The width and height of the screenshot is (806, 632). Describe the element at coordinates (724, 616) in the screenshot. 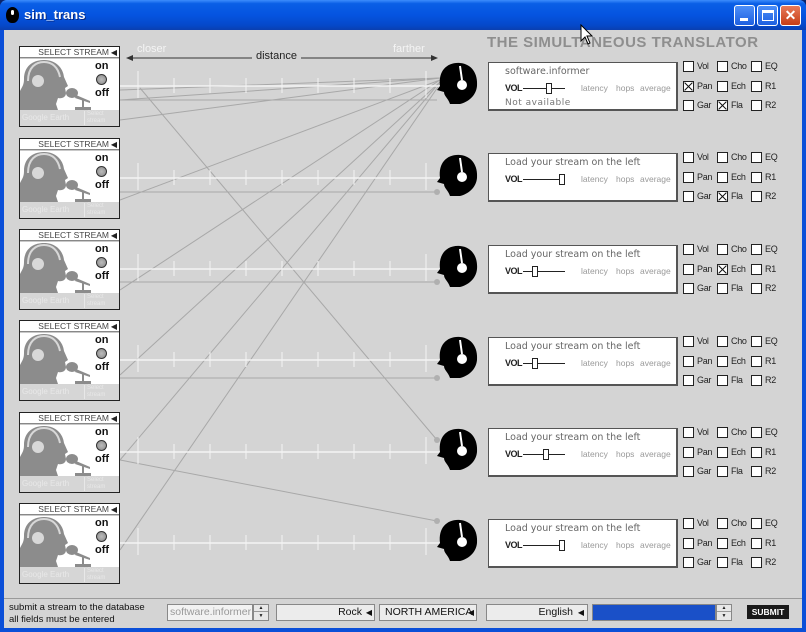

I see `stepper-down-icon: ▼` at that location.